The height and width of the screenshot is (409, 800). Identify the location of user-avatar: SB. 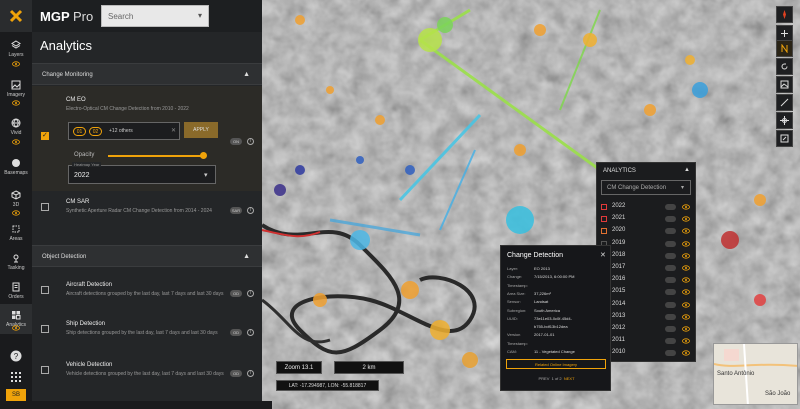
(16, 395).